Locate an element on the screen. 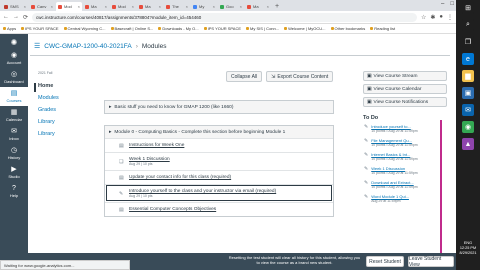 Image resolution: width=480 pixels, height=270 pixels. module-item-text: Instructions for Week One is located at coordinates (156, 145).